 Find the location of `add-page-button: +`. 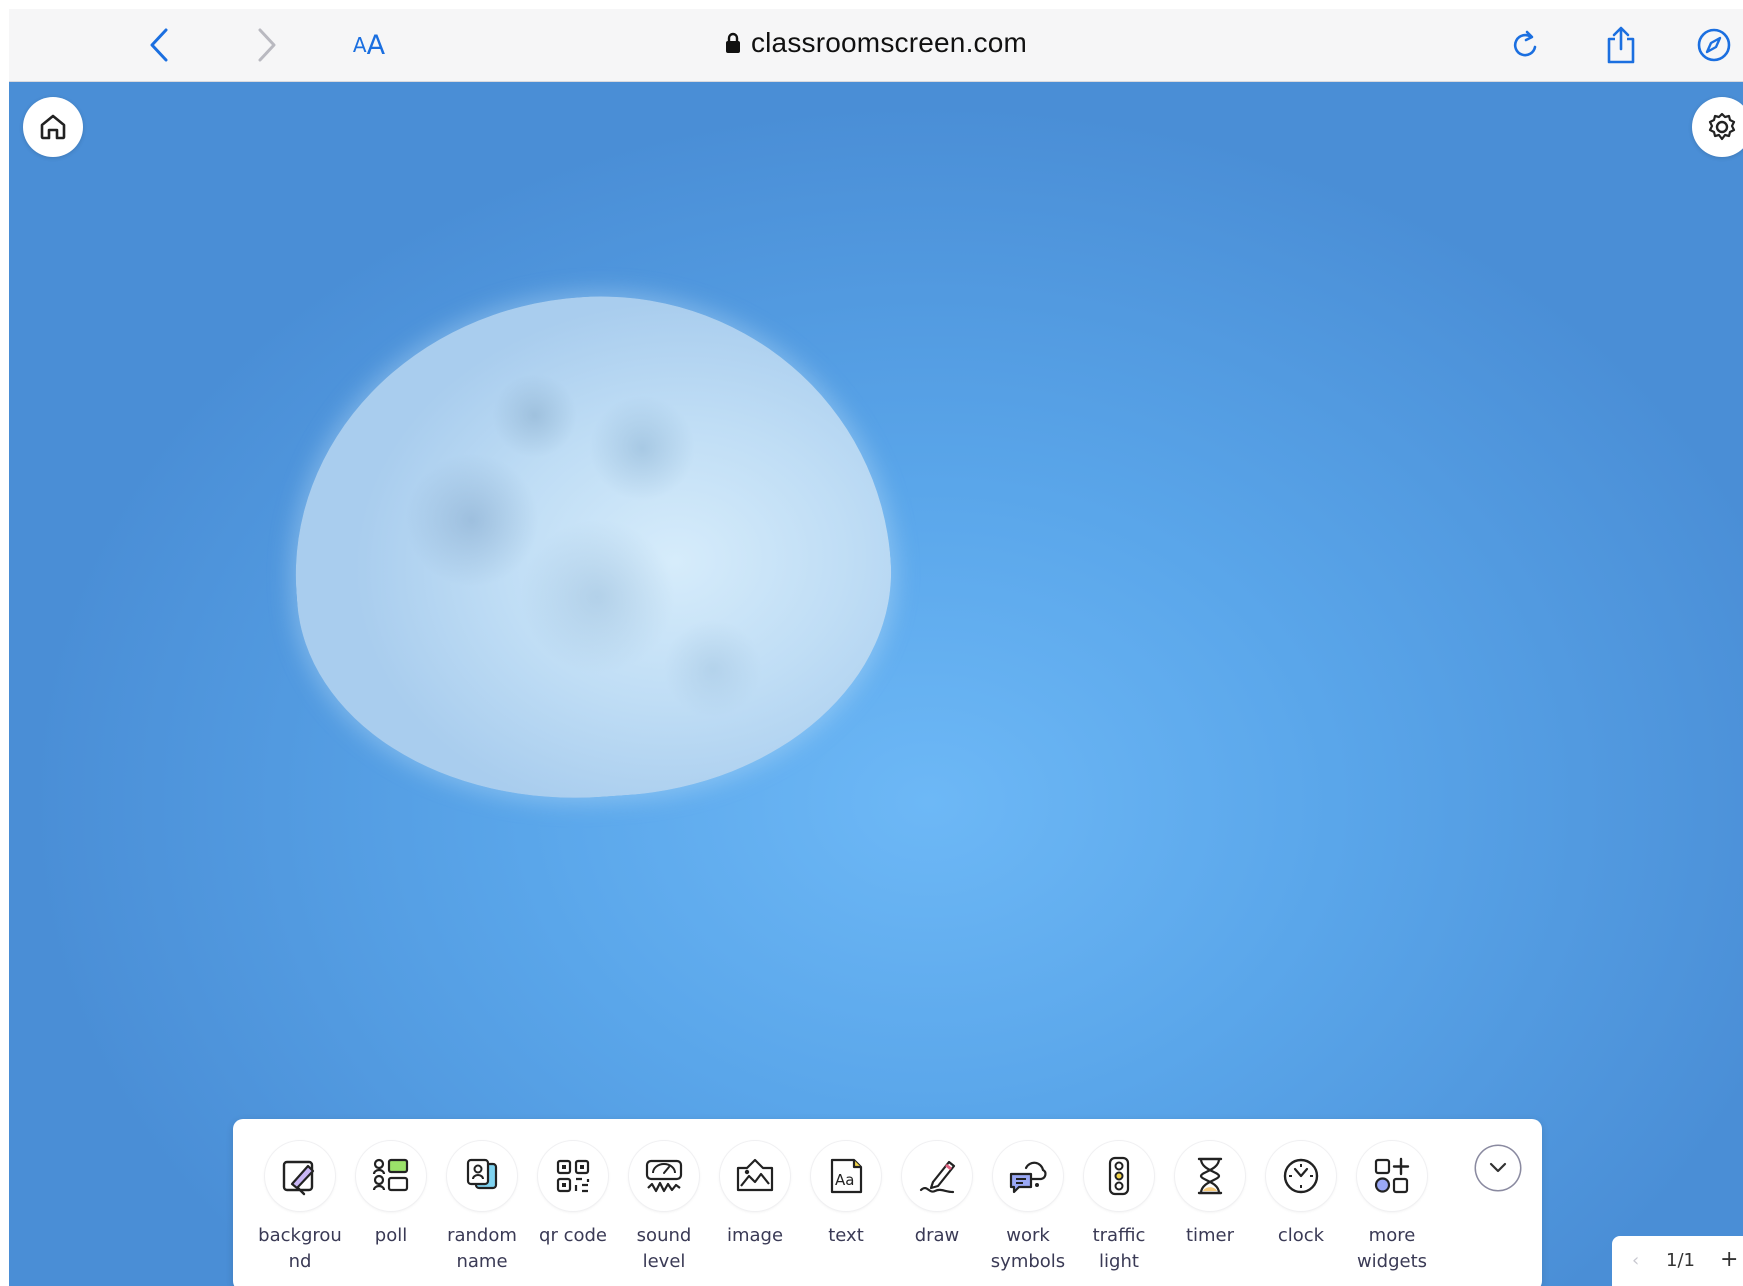

add-page-button: + is located at coordinates (1729, 1259).